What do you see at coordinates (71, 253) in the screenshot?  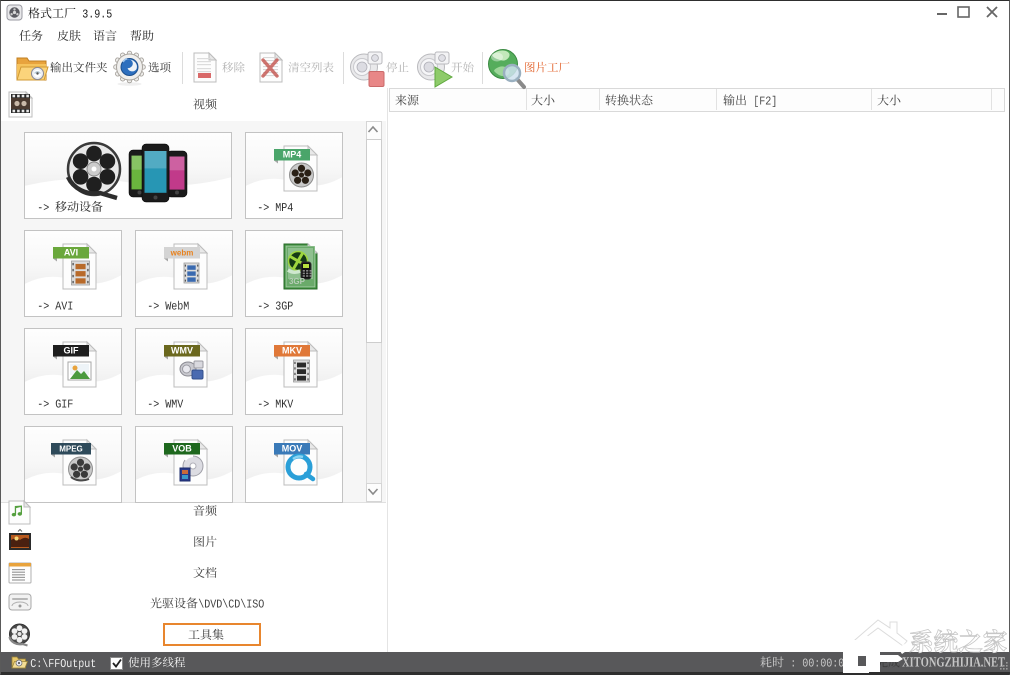 I see `svg-text: AVI` at bounding box center [71, 253].